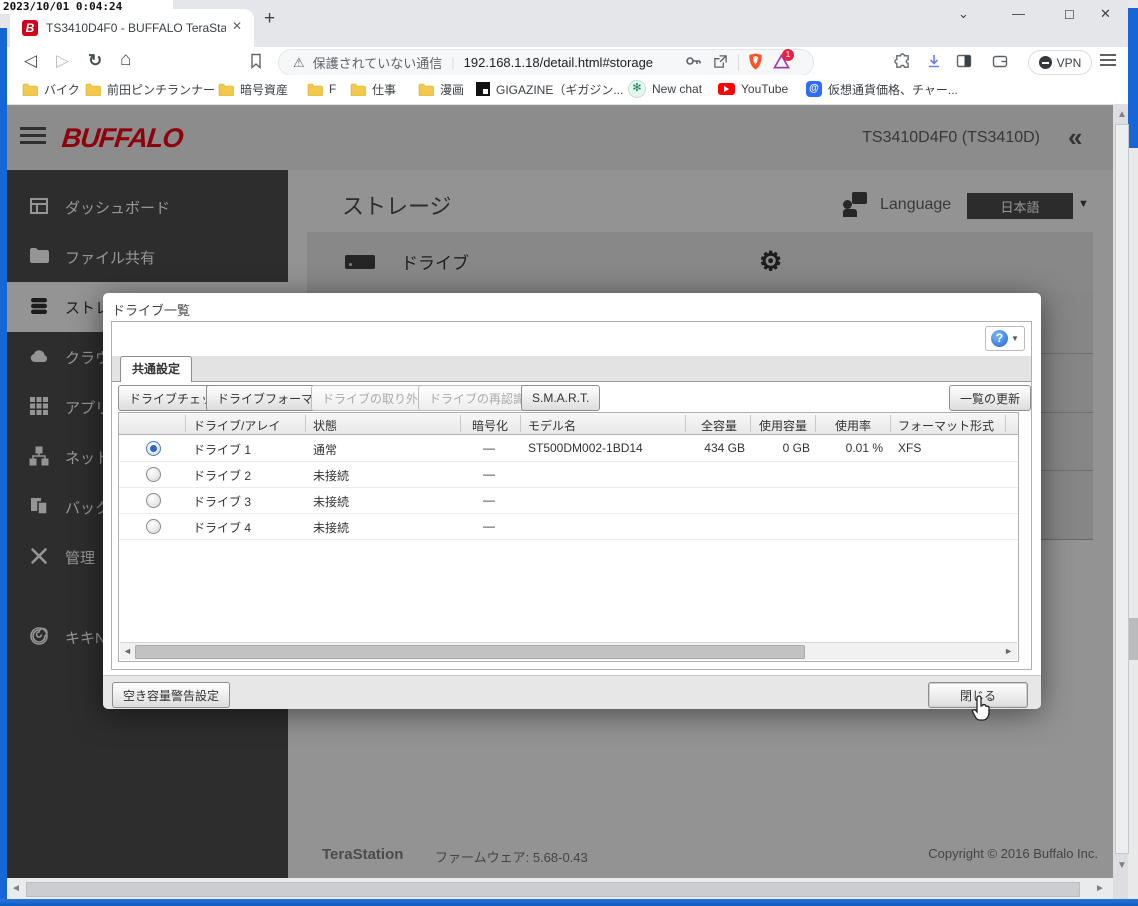  I want to click on dialog-footer, so click(572, 692).